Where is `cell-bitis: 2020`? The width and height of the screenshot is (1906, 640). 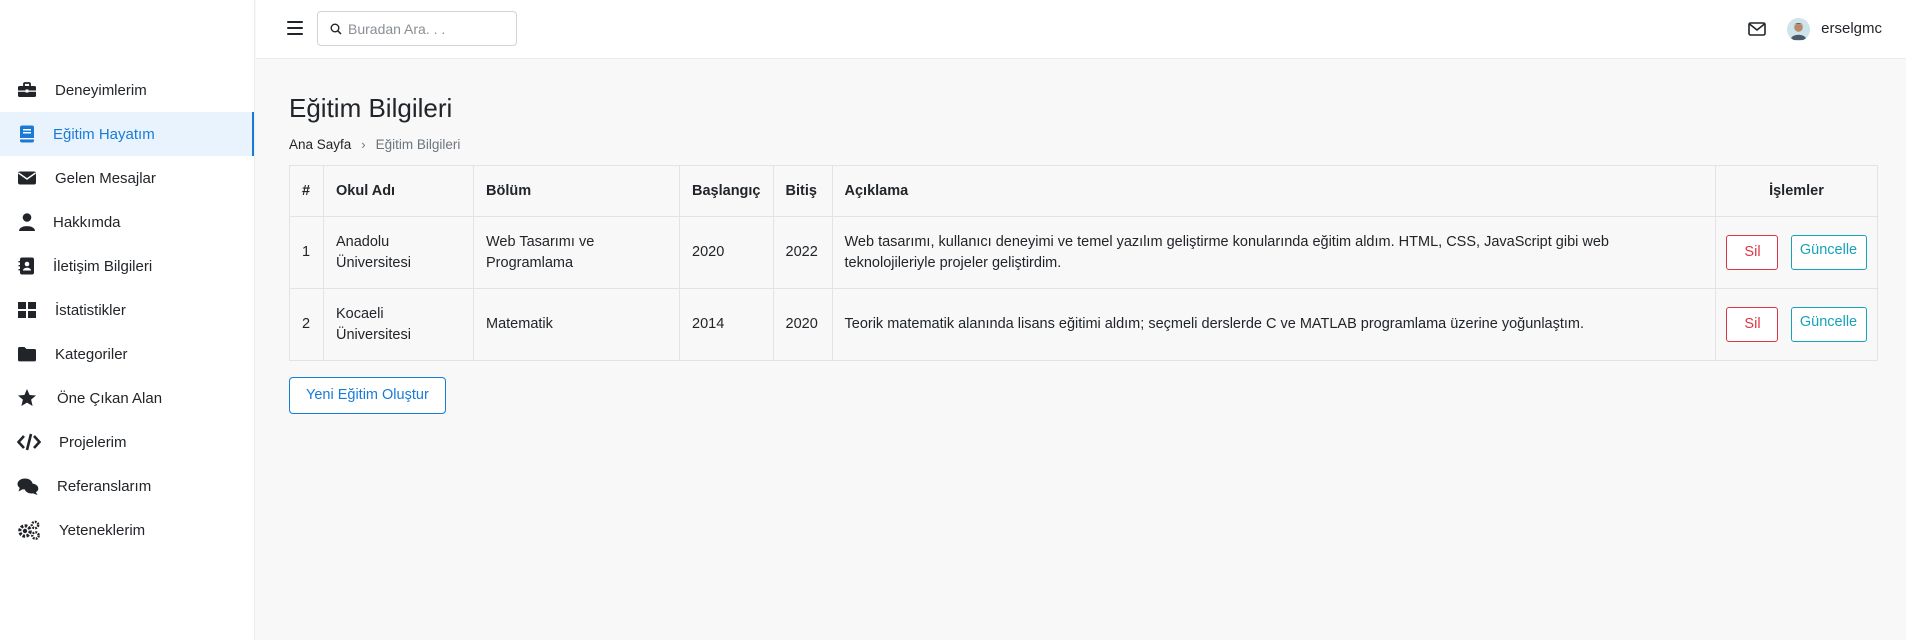
cell-bitis: 2020 is located at coordinates (802, 324).